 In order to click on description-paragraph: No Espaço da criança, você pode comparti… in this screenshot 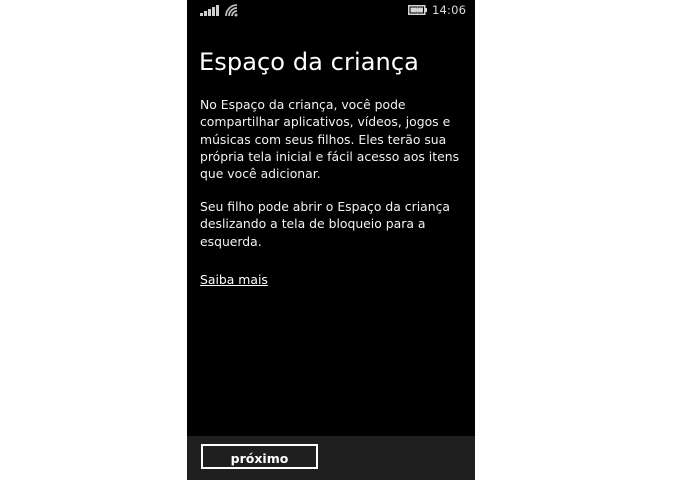, I will do `click(330, 139)`.